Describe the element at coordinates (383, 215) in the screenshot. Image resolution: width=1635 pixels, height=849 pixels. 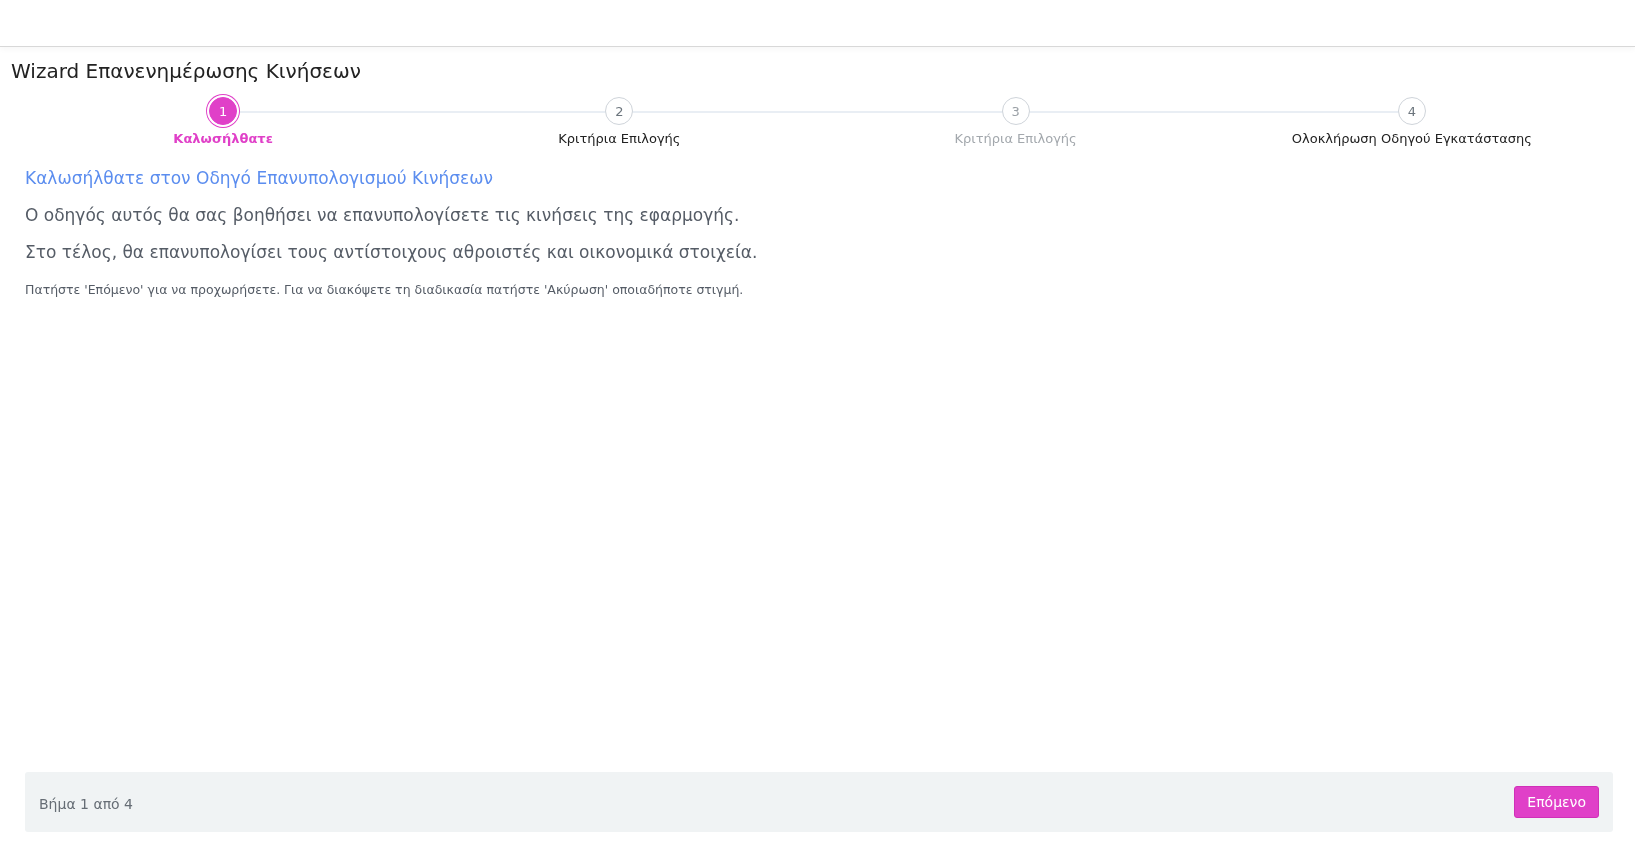
I see `description-text: Ο οδηγός αυτός θα σας βοηθήσει να επανυπολογίσετε τις κινήσεις της εφαρμογής.` at that location.